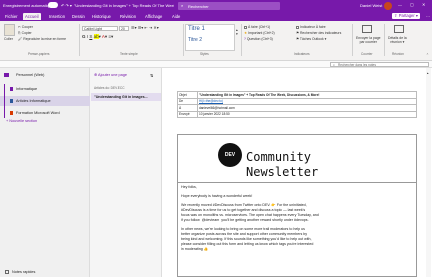 Image resolution: width=432 pixels, height=277 pixels. I want to click on autosave-toggle, so click(53, 5).